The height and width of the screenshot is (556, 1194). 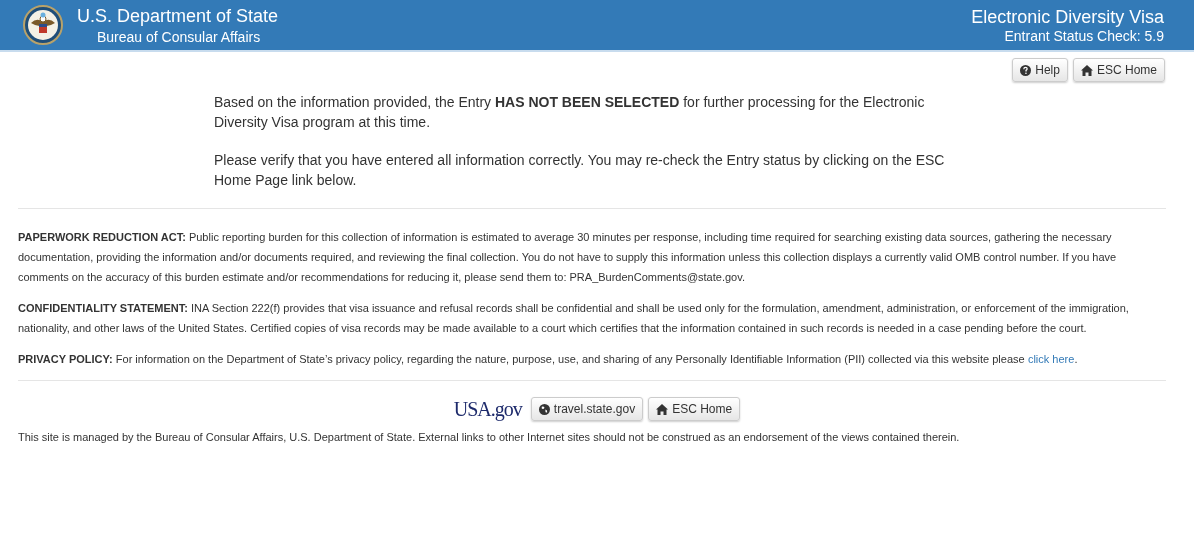 What do you see at coordinates (179, 36) in the screenshot?
I see `bureau-subtitle: Bureau of Consular Affairs` at bounding box center [179, 36].